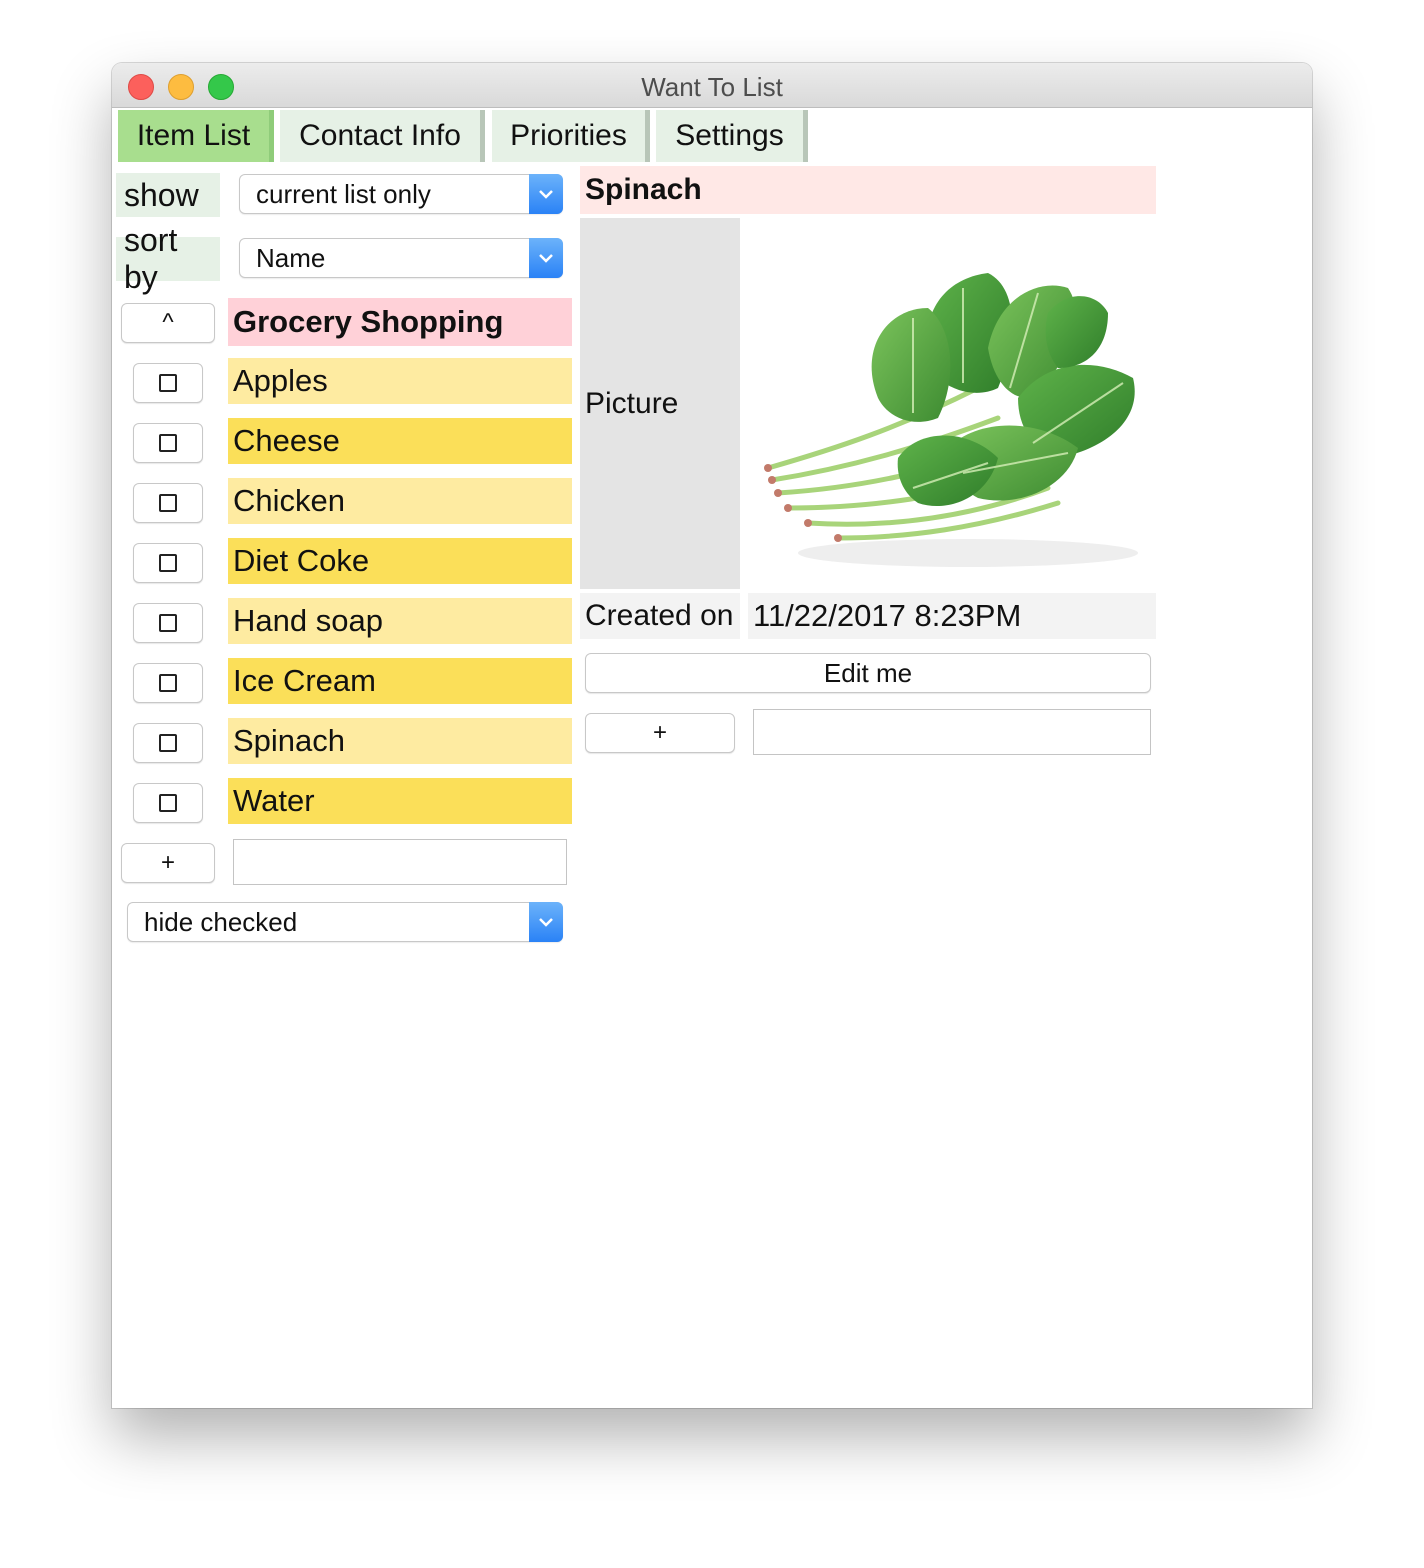  I want to click on edit-button: Edit me, so click(868, 673).